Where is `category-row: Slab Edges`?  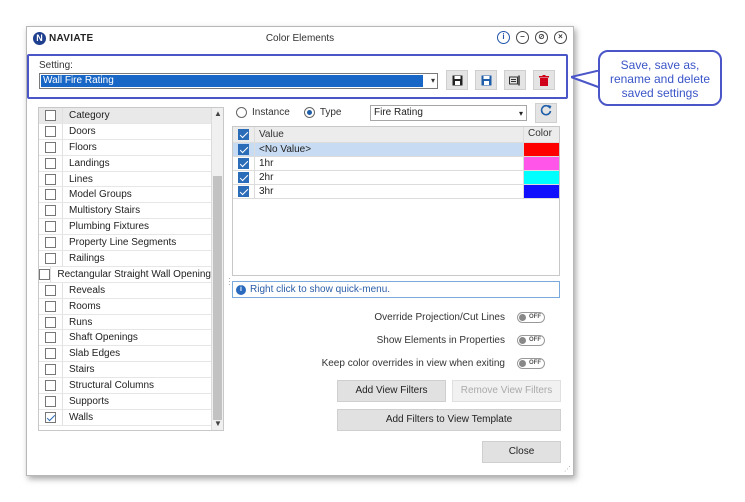 category-row: Slab Edges is located at coordinates (125, 354).